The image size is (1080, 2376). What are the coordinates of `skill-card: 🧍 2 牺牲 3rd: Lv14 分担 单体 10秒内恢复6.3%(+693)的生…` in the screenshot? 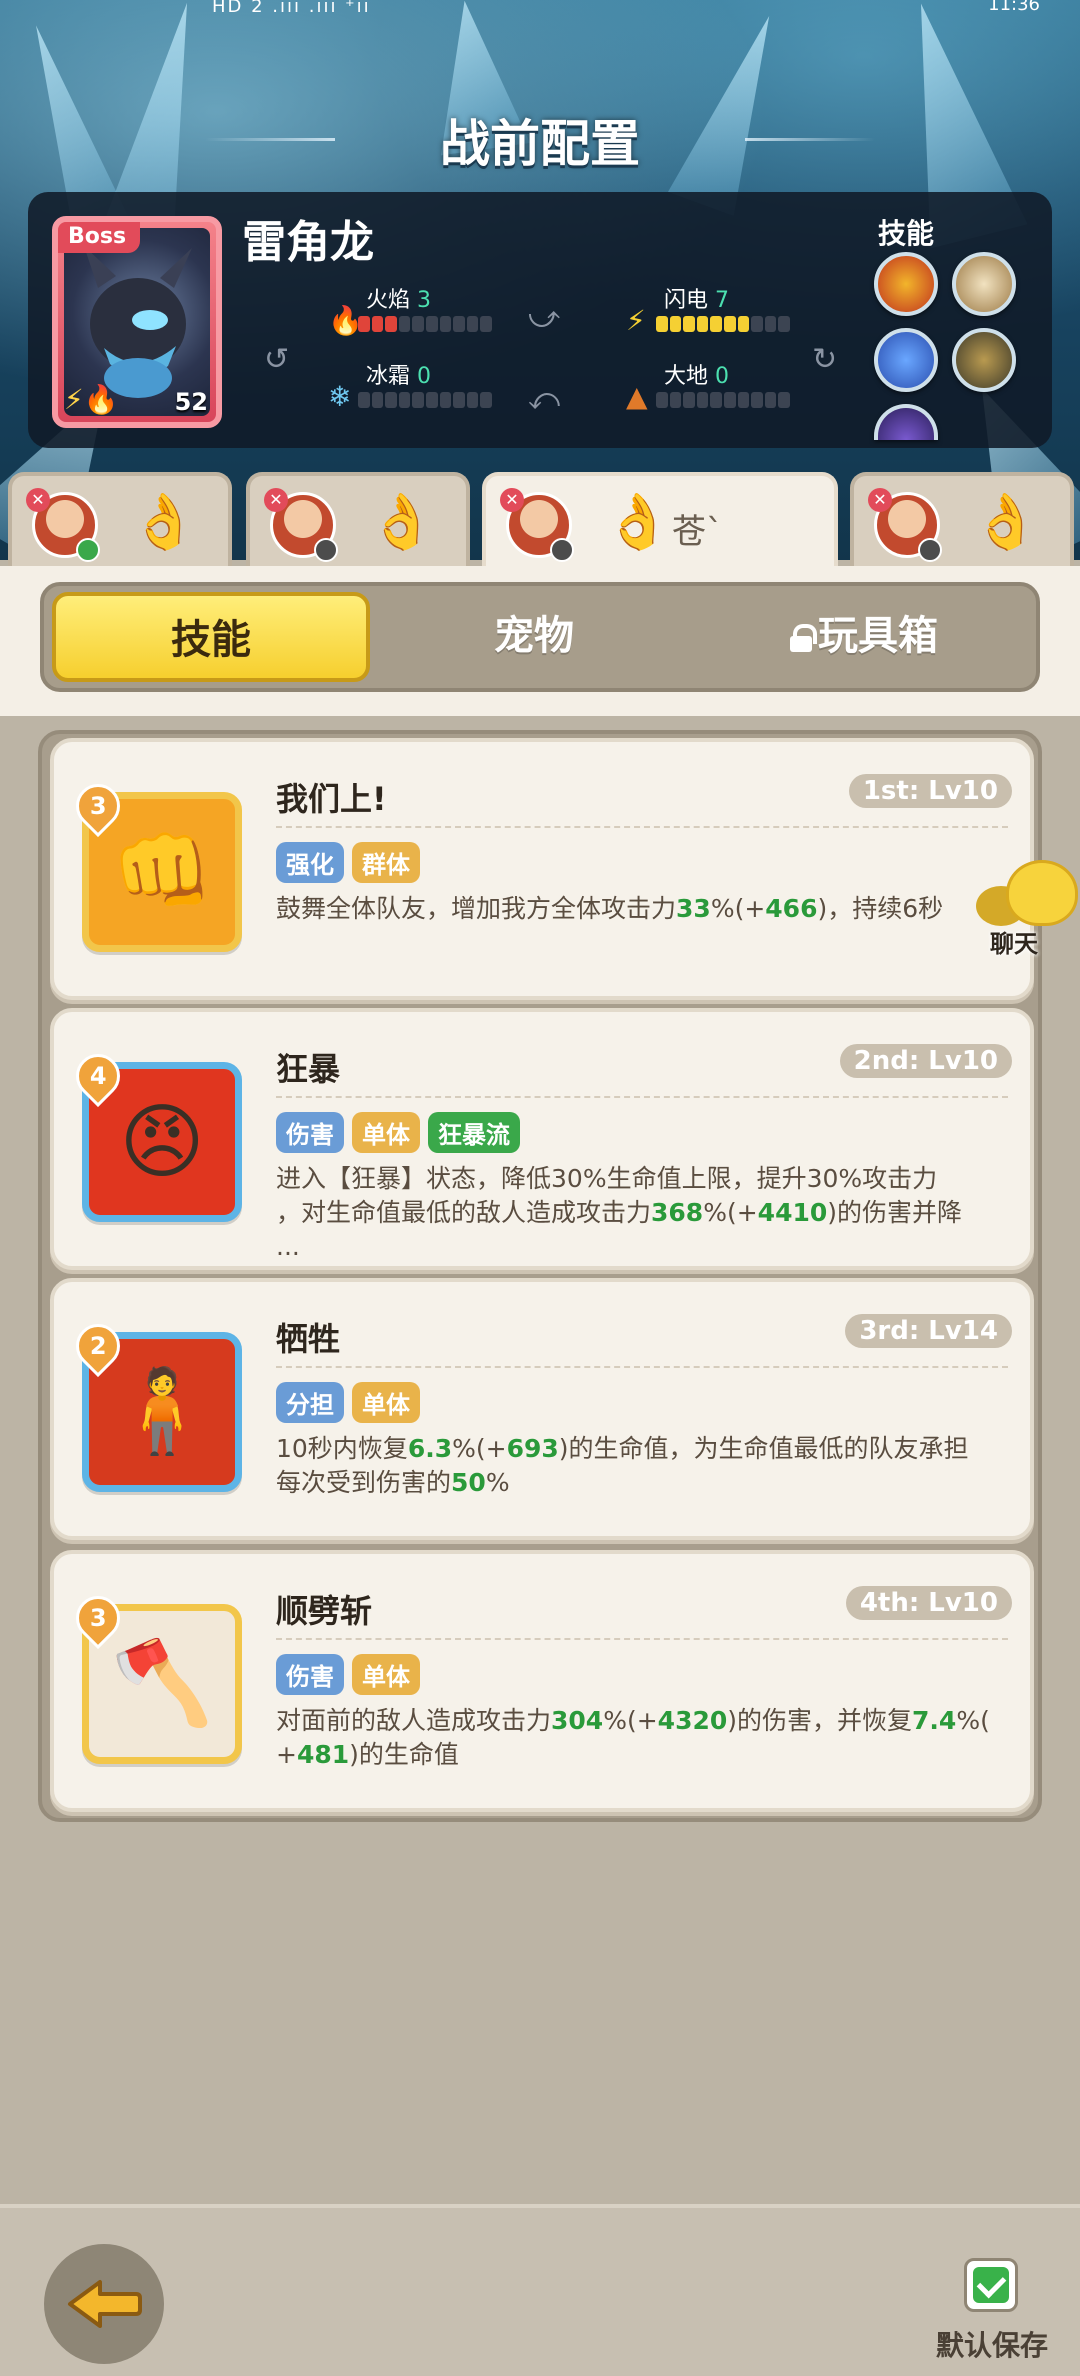 It's located at (542, 1409).